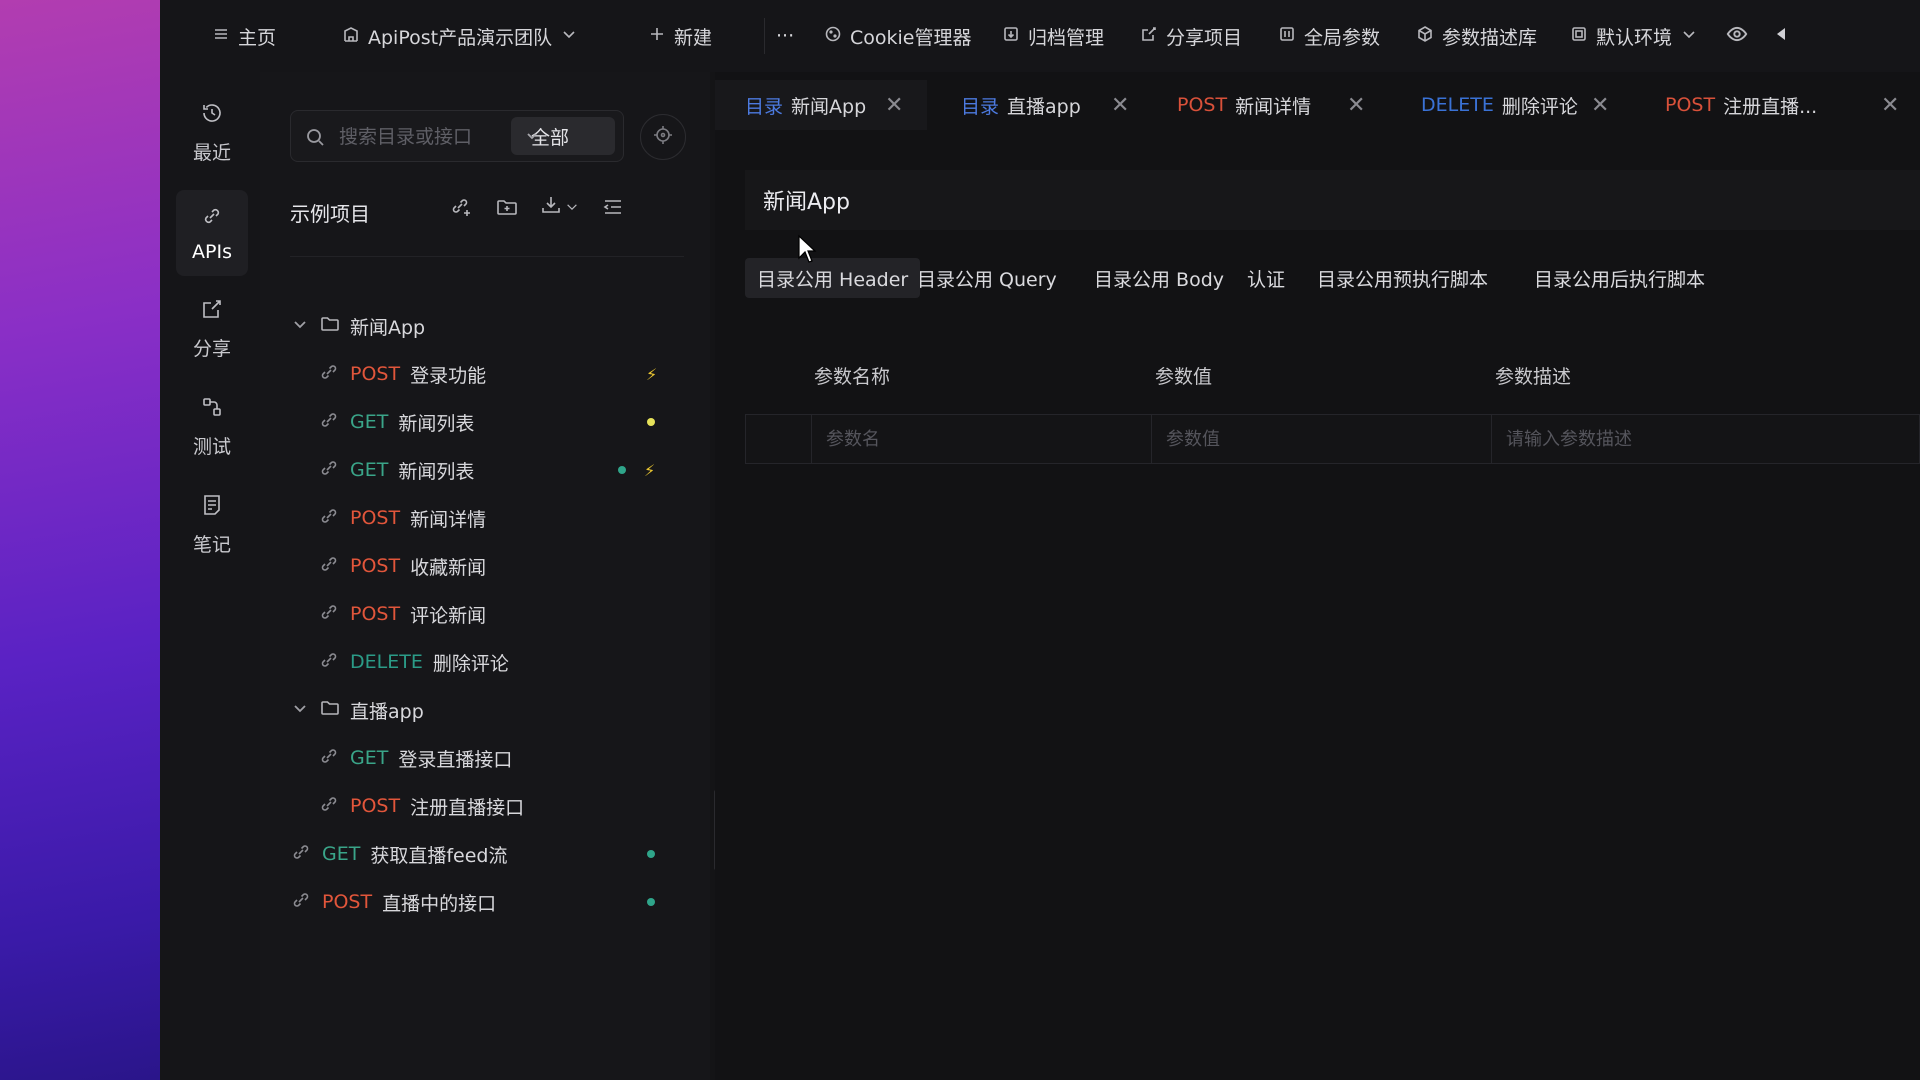 The height and width of the screenshot is (1080, 1920). I want to click on folder-row: 新闻App, so click(496, 326).